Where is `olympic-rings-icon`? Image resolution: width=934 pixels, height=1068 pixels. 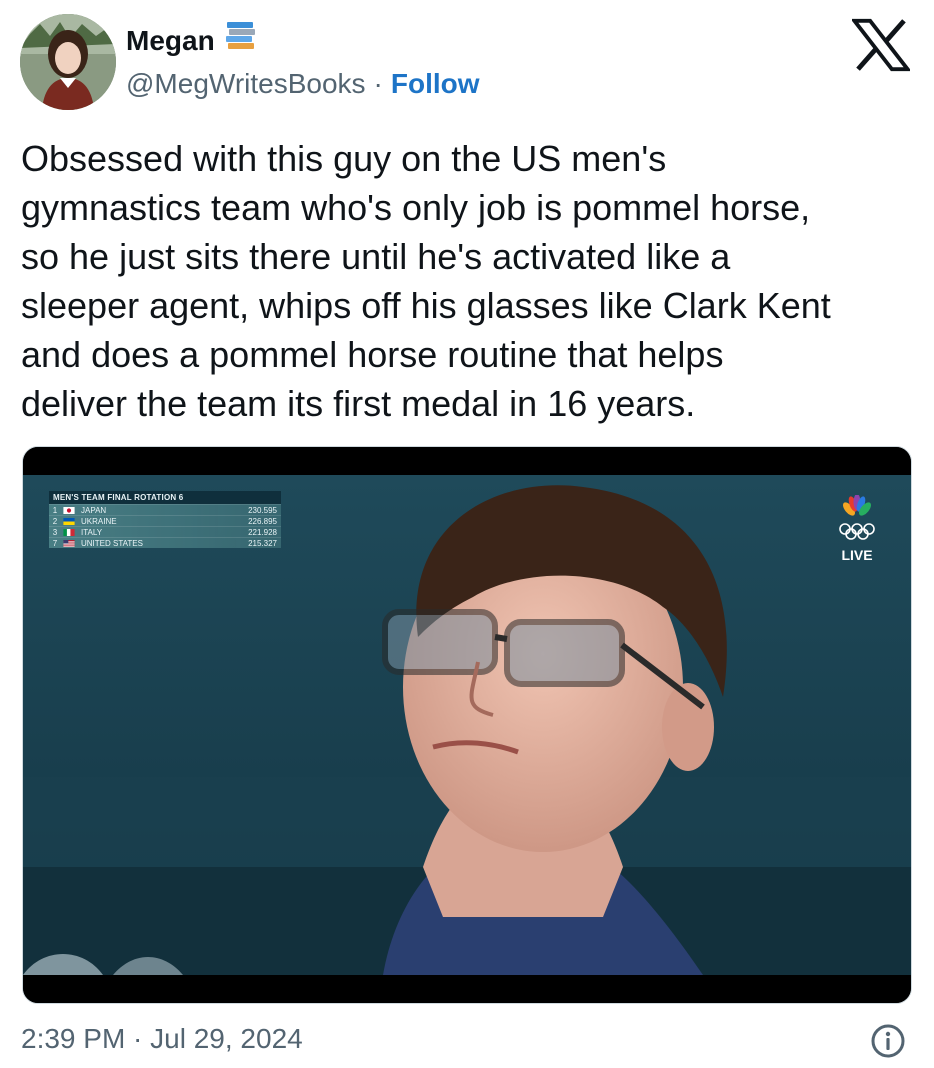
olympic-rings-icon is located at coordinates (857, 531).